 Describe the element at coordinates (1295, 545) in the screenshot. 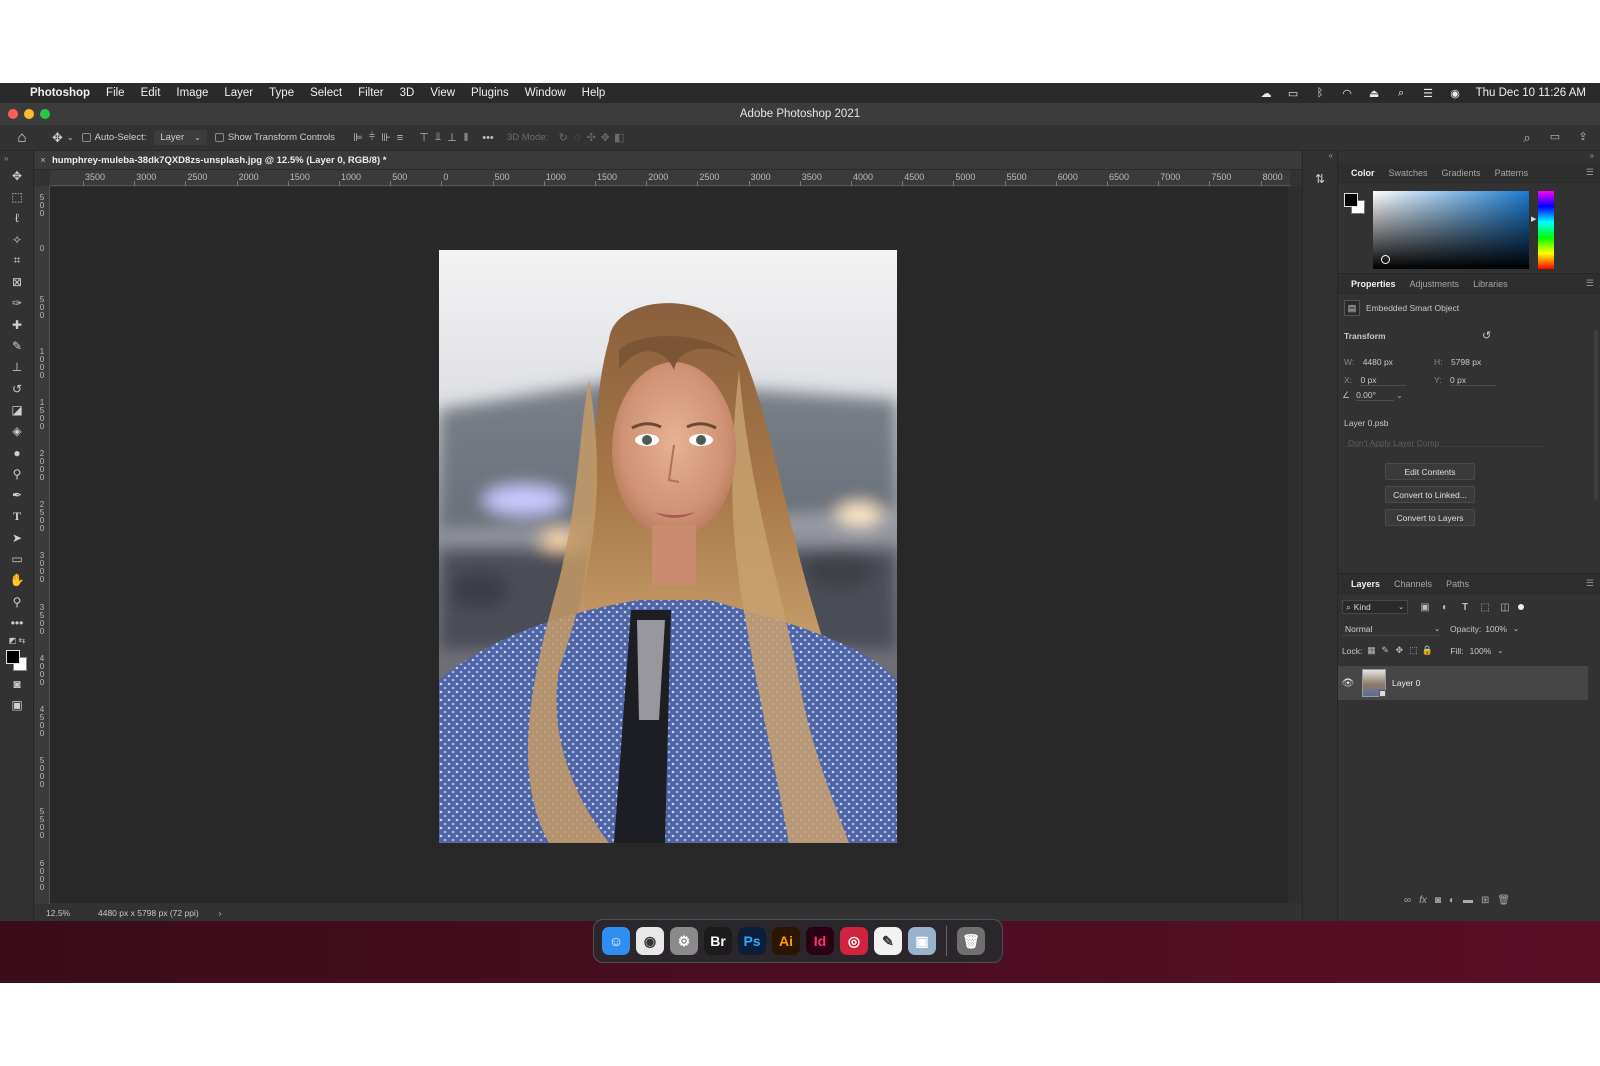

I see `vertical-scrollbar` at that location.